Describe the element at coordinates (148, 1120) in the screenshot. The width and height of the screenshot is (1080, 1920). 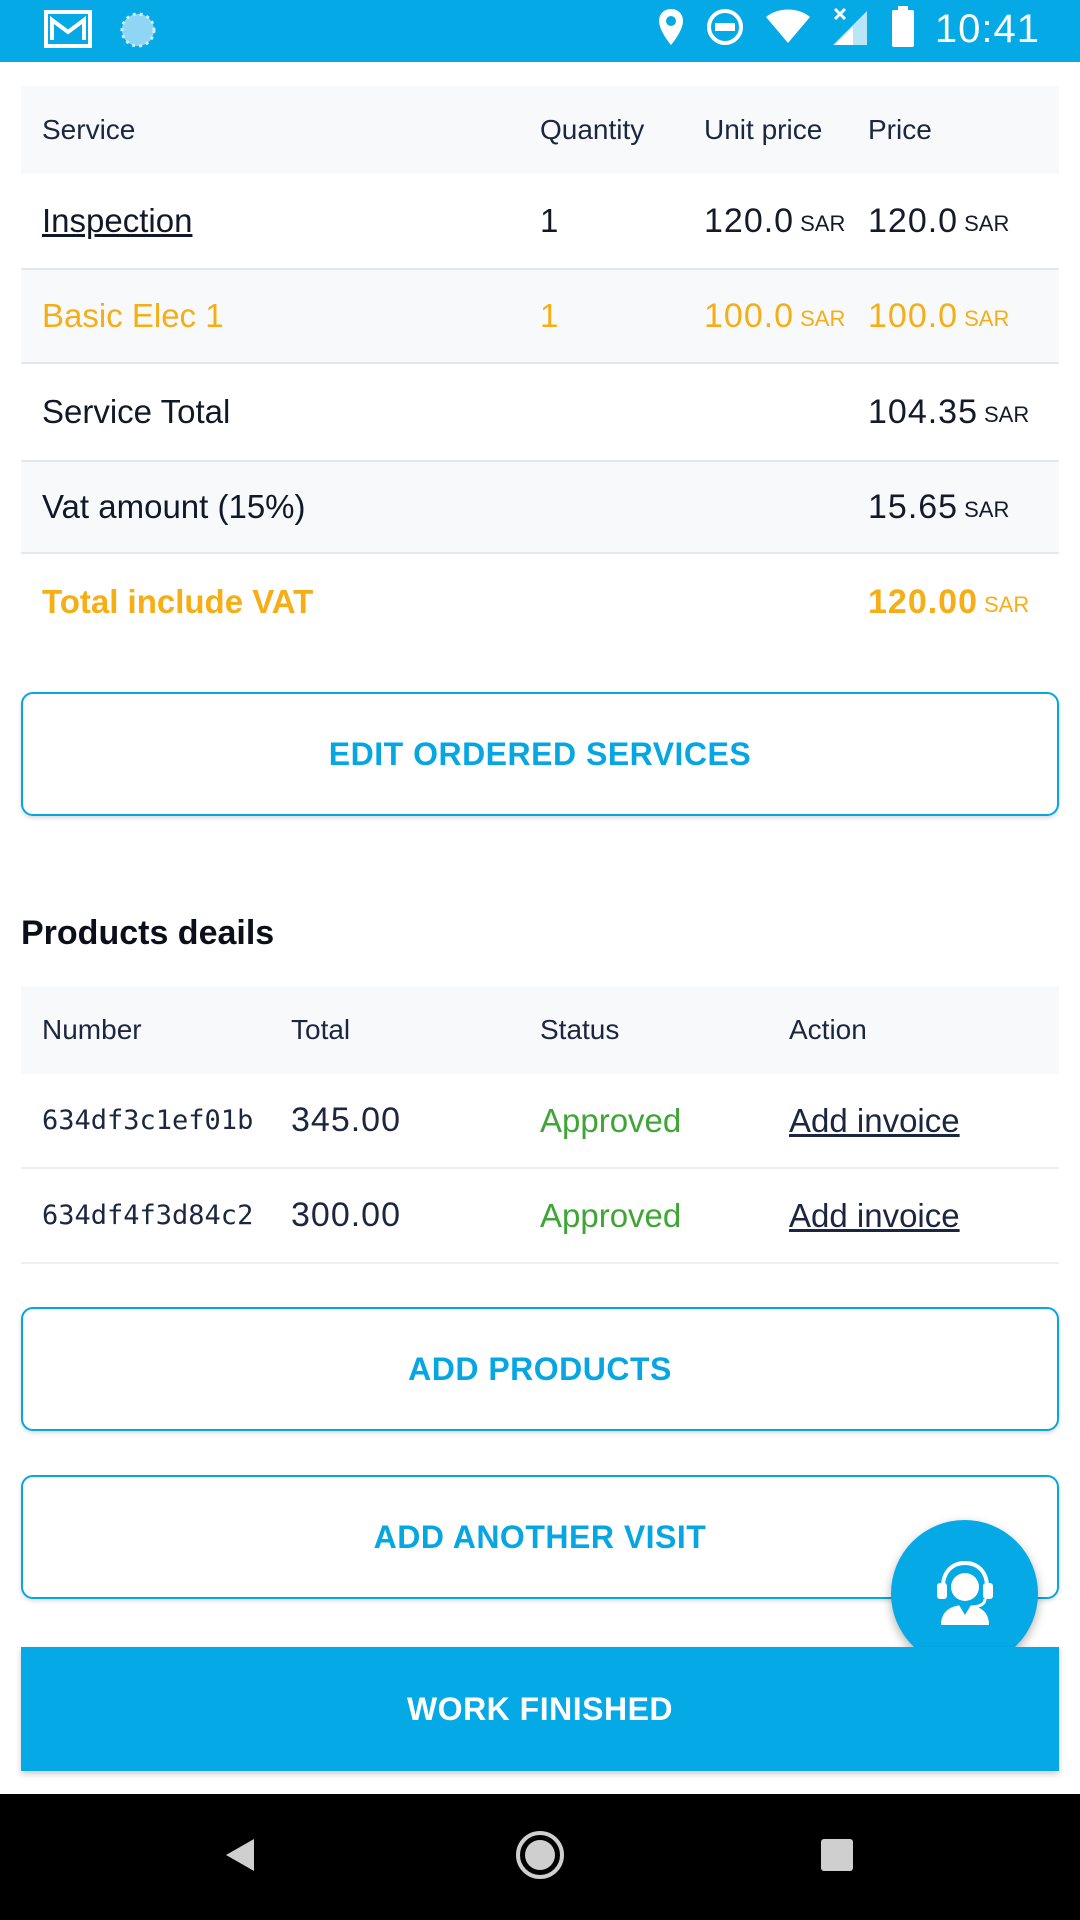
I see `product-number: 634df3c1ef01b` at that location.